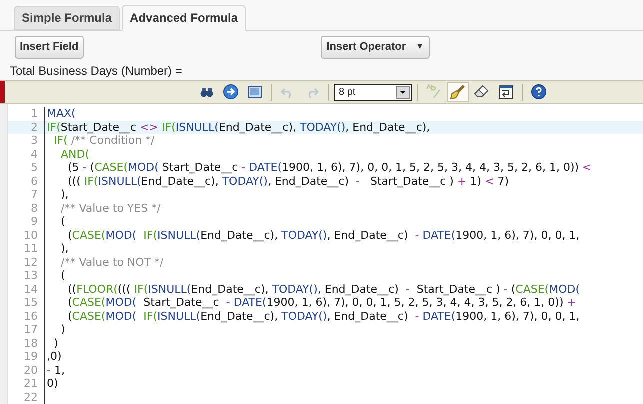 The image size is (643, 404). Describe the element at coordinates (26, 167) in the screenshot. I see `line-number: 5` at that location.